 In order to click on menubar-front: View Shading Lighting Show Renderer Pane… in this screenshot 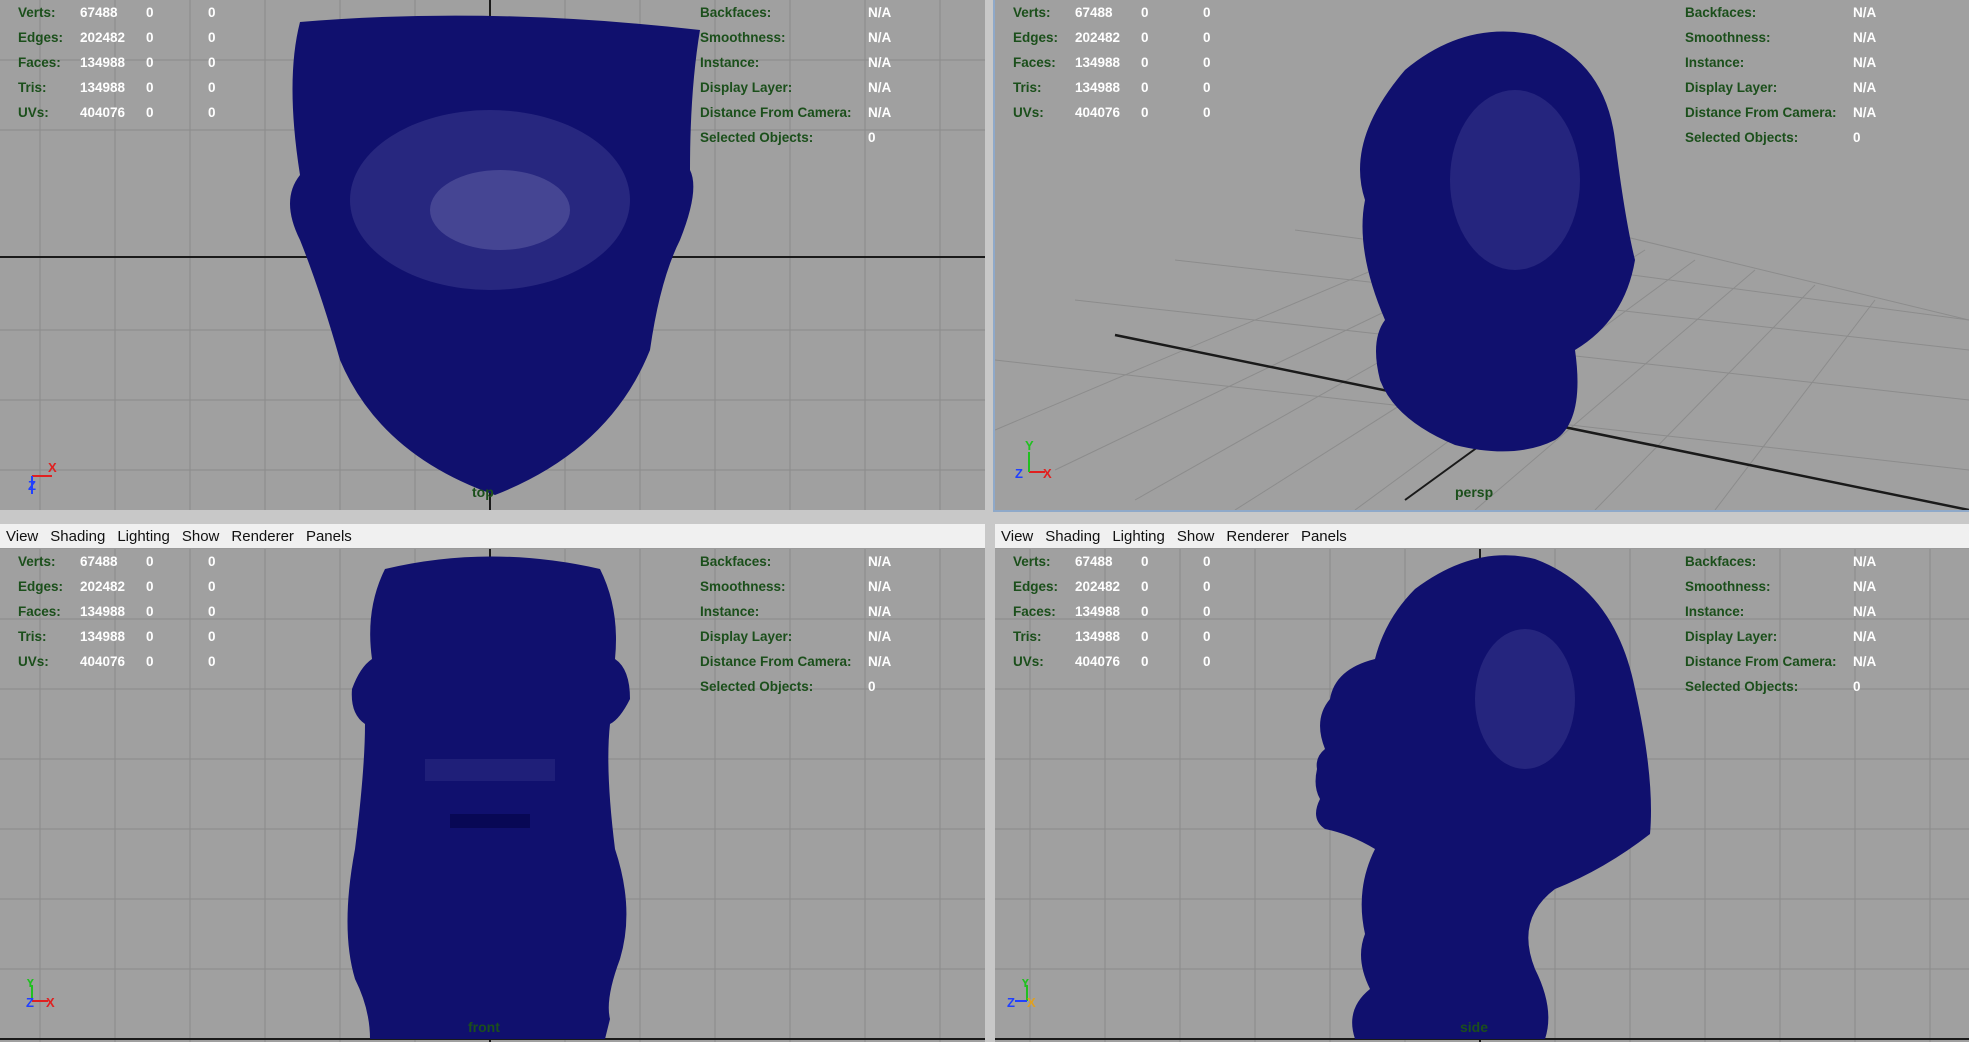, I will do `click(492, 536)`.